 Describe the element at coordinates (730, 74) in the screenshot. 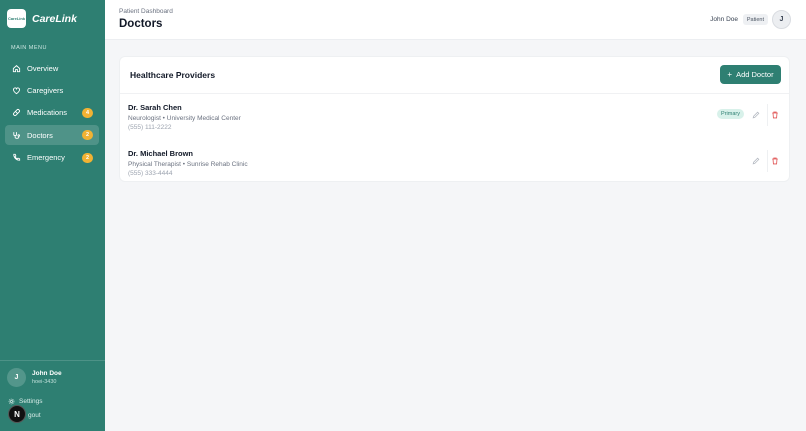

I see `plus-icon: +` at that location.